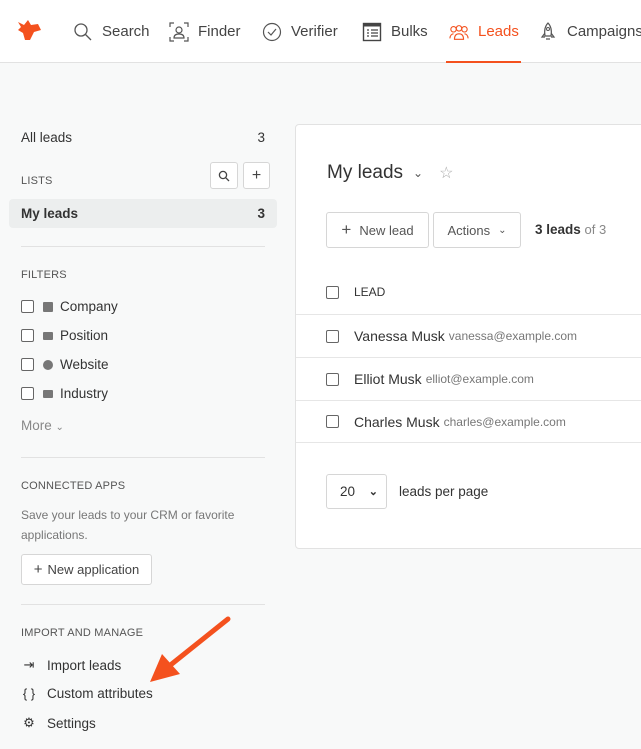  Describe the element at coordinates (595, 229) in the screenshot. I see `lead-count-total: of 3` at that location.